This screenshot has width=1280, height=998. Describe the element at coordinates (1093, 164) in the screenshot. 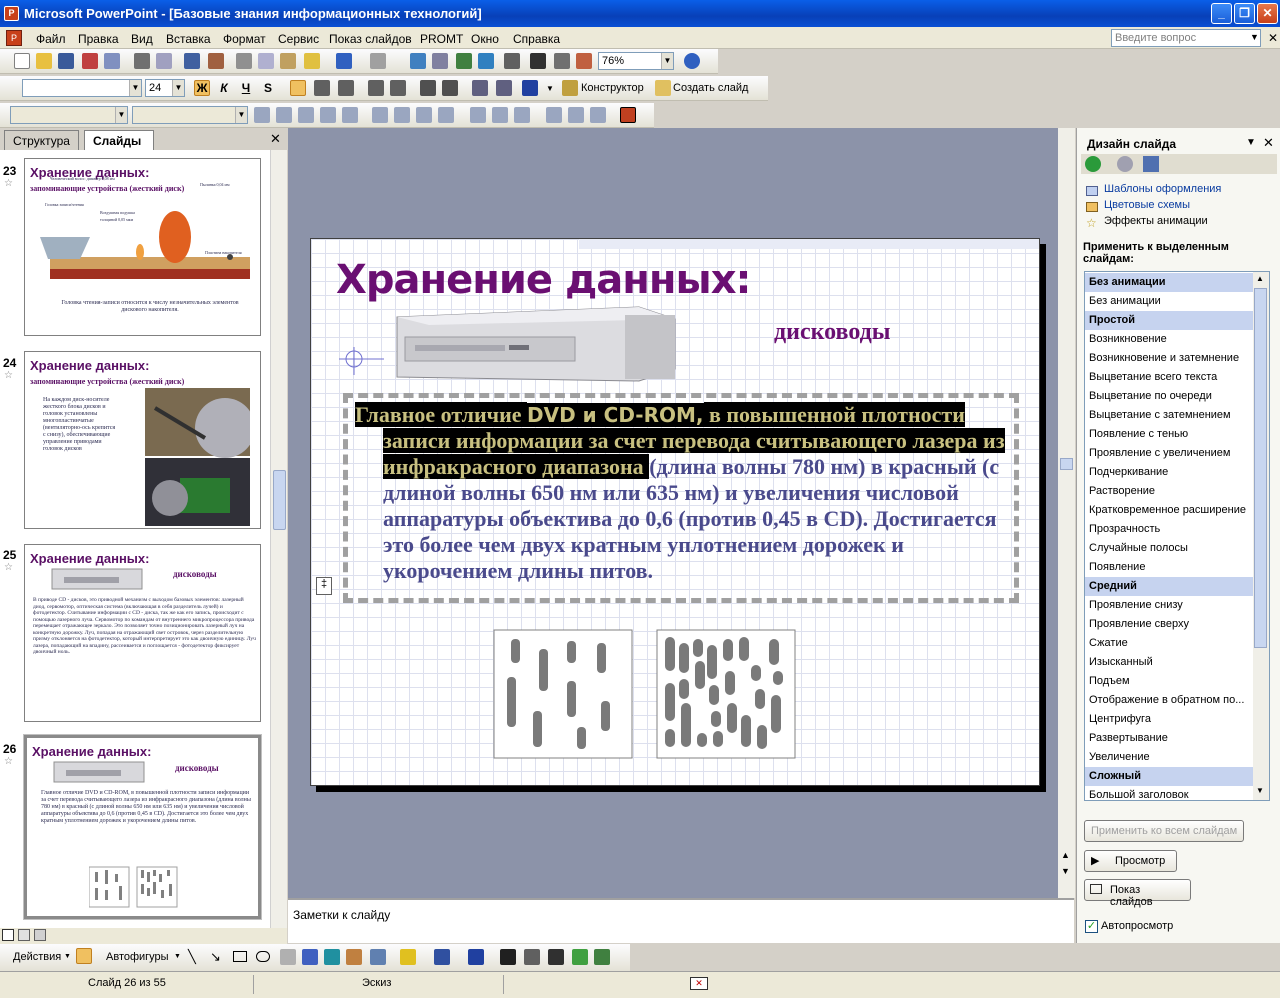

I see `back-icon` at that location.